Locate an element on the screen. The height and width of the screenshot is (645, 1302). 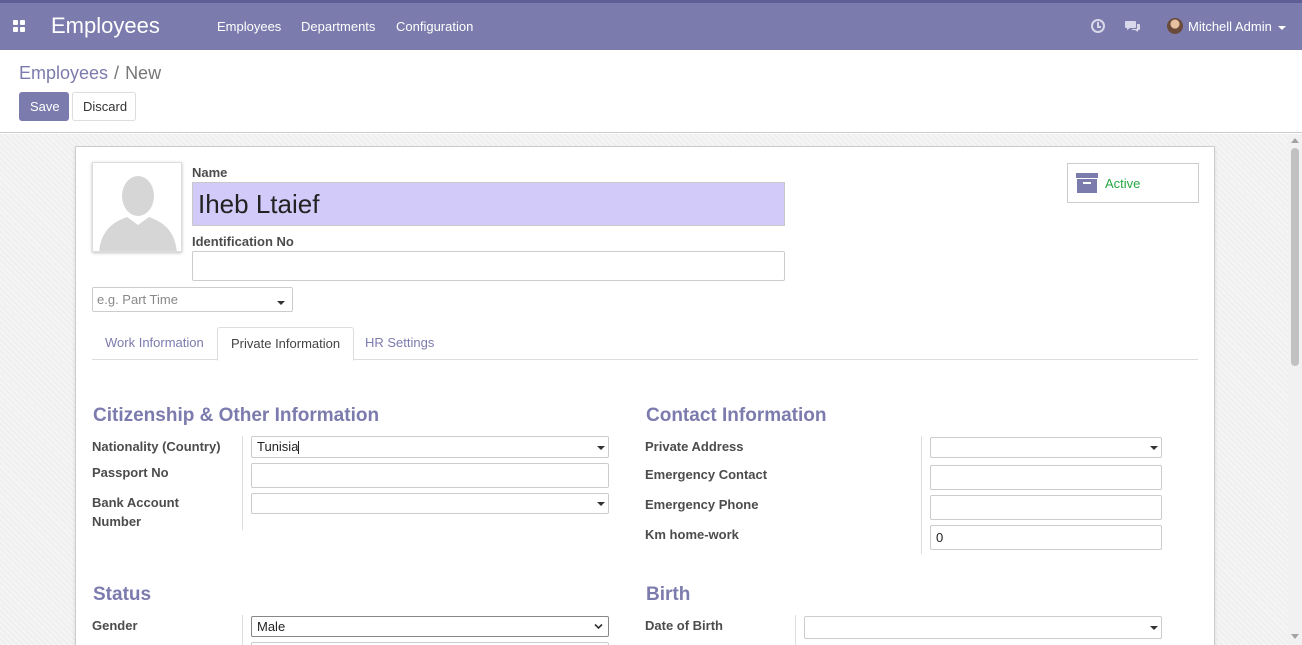
tab-hr-settings: HR Settings is located at coordinates (399, 343).